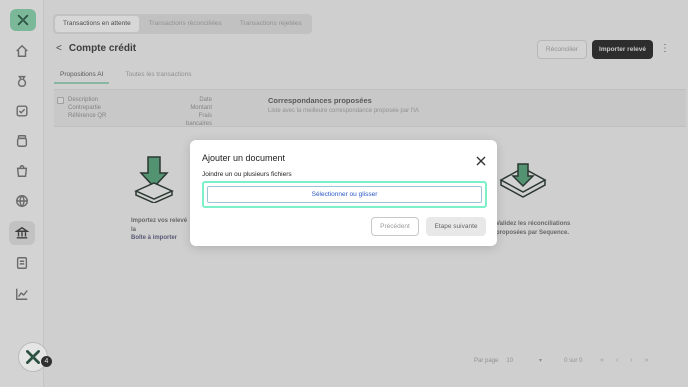  I want to click on close-icon, so click(481, 159).